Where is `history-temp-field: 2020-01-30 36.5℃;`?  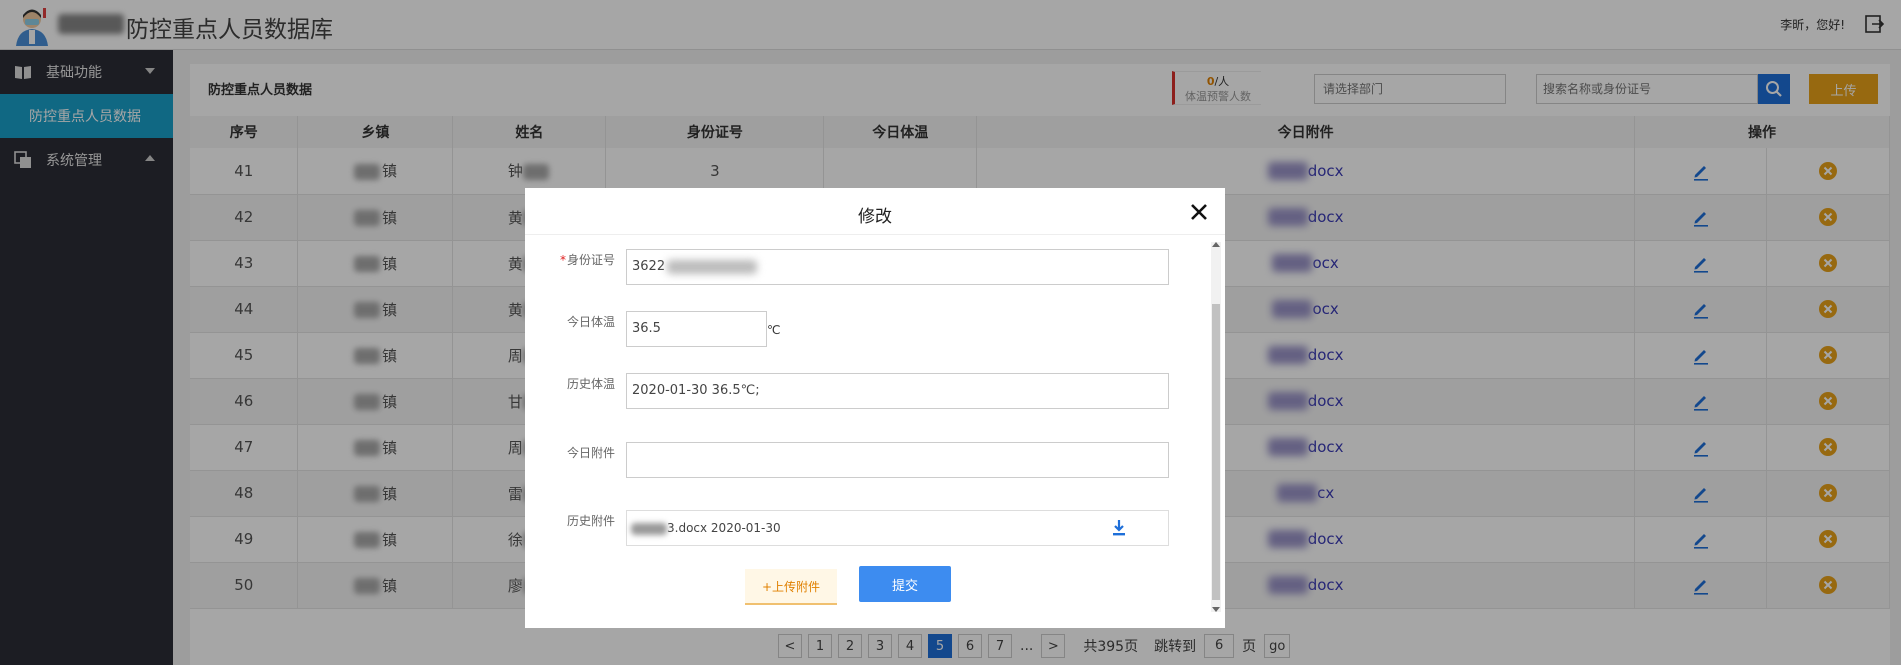 history-temp-field: 2020-01-30 36.5℃; is located at coordinates (897, 391).